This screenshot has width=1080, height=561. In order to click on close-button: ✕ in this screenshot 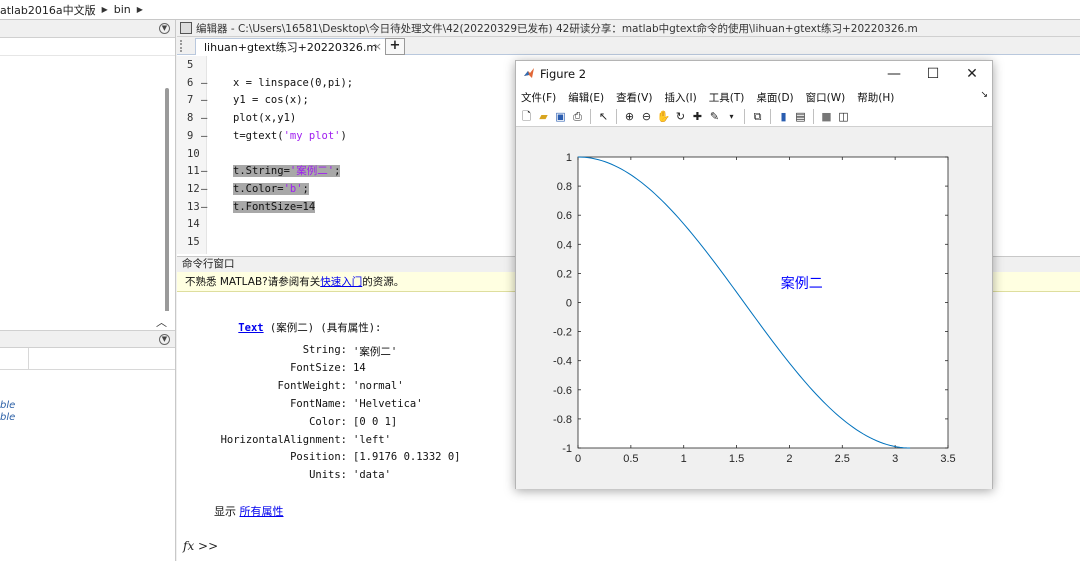, I will do `click(972, 74)`.